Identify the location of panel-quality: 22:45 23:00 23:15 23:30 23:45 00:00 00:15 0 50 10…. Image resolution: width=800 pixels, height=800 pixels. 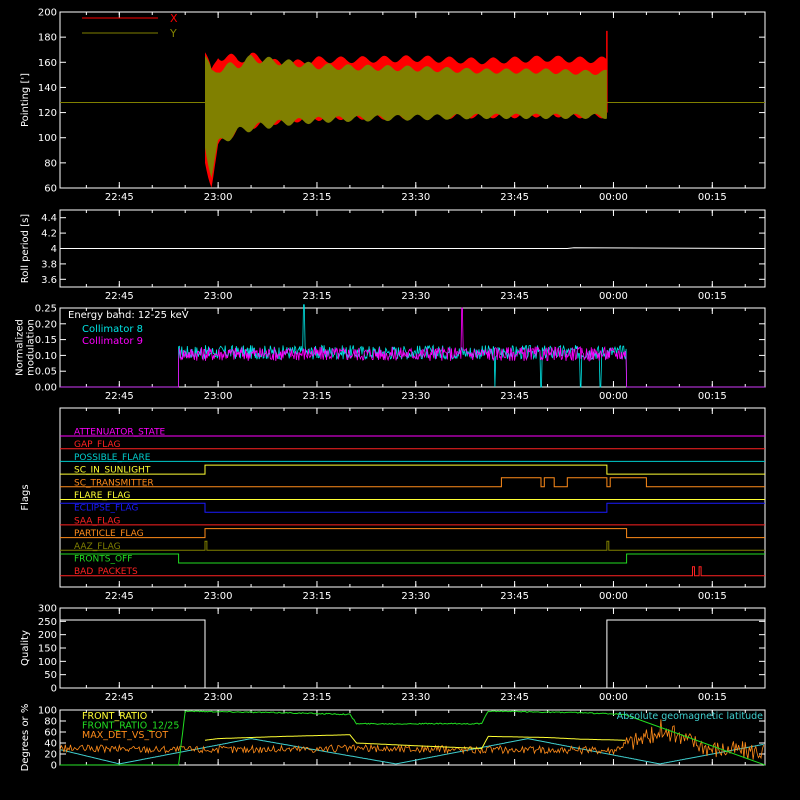
(402, 653).